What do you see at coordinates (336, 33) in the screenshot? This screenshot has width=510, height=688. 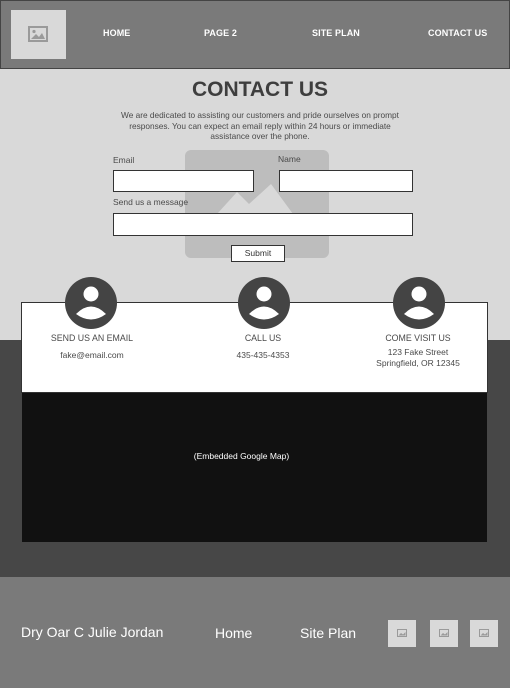 I see `nav-site-plan-link: SITE PLAN` at bounding box center [336, 33].